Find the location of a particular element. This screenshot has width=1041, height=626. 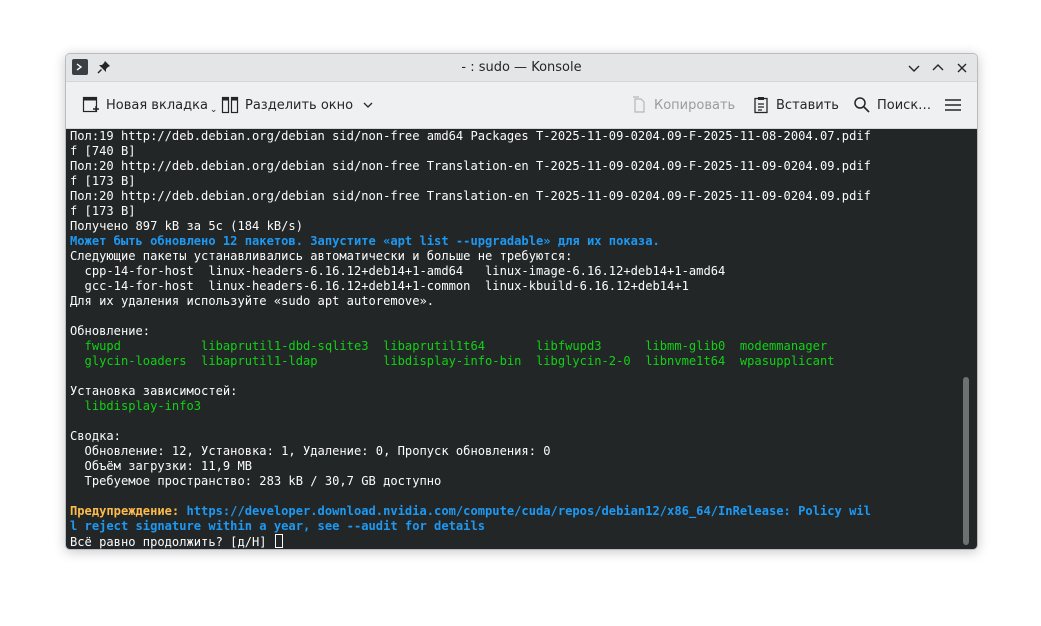

new-tab-button: Новая вкладка ⌄ is located at coordinates (149, 105).